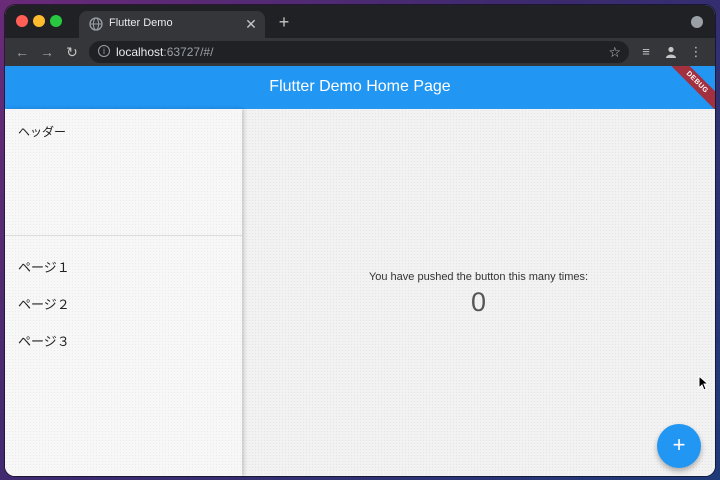 This screenshot has width=720, height=480. What do you see at coordinates (703, 383) in the screenshot?
I see `mouse-cursor-icon` at bounding box center [703, 383].